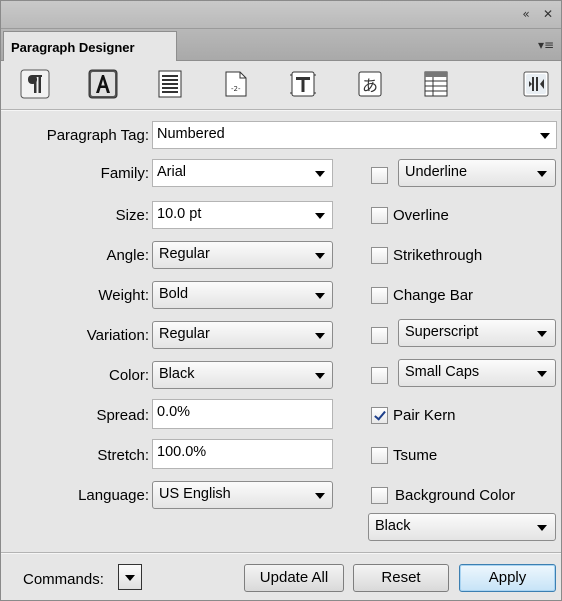 This screenshot has height=601, width=562. I want to click on commands-dropdown, so click(130, 577).